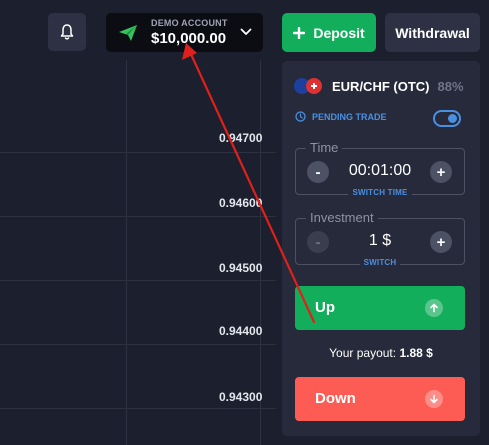  What do you see at coordinates (380, 238) in the screenshot?
I see `investment-field: Investment - 1 $ + SWITCH` at bounding box center [380, 238].